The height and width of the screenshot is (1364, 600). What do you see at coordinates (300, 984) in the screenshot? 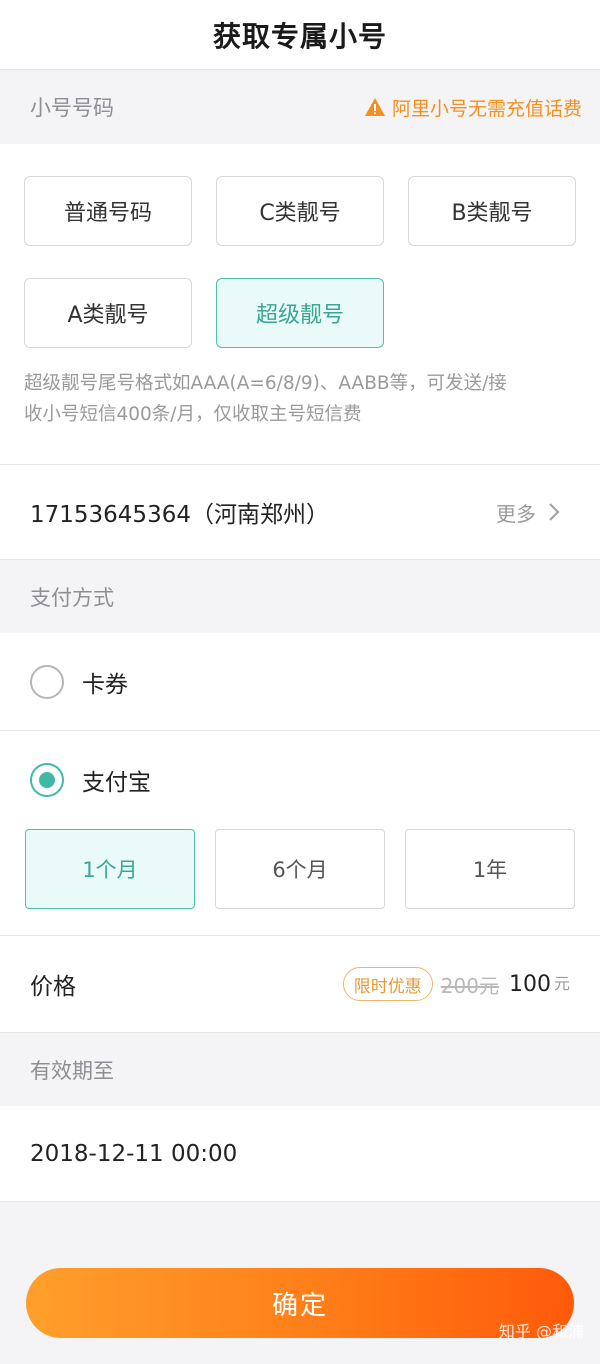
I see `price-row: 价格 限时优惠 200元 100 元` at bounding box center [300, 984].